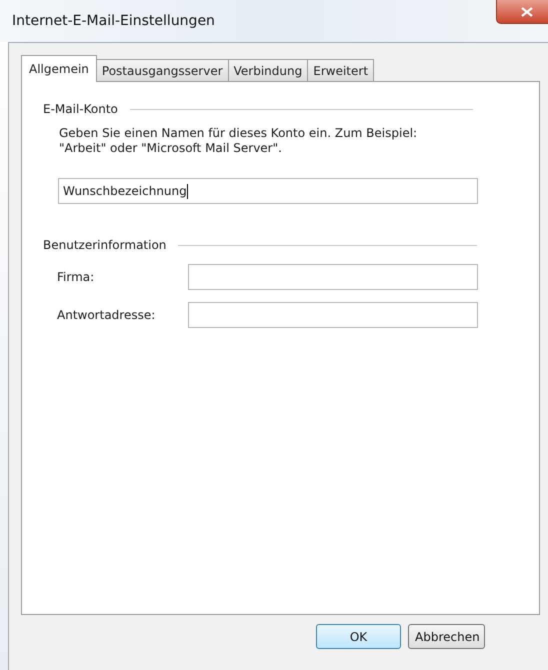 This screenshot has width=548, height=670. What do you see at coordinates (527, 11) in the screenshot?
I see `close-icon` at bounding box center [527, 11].